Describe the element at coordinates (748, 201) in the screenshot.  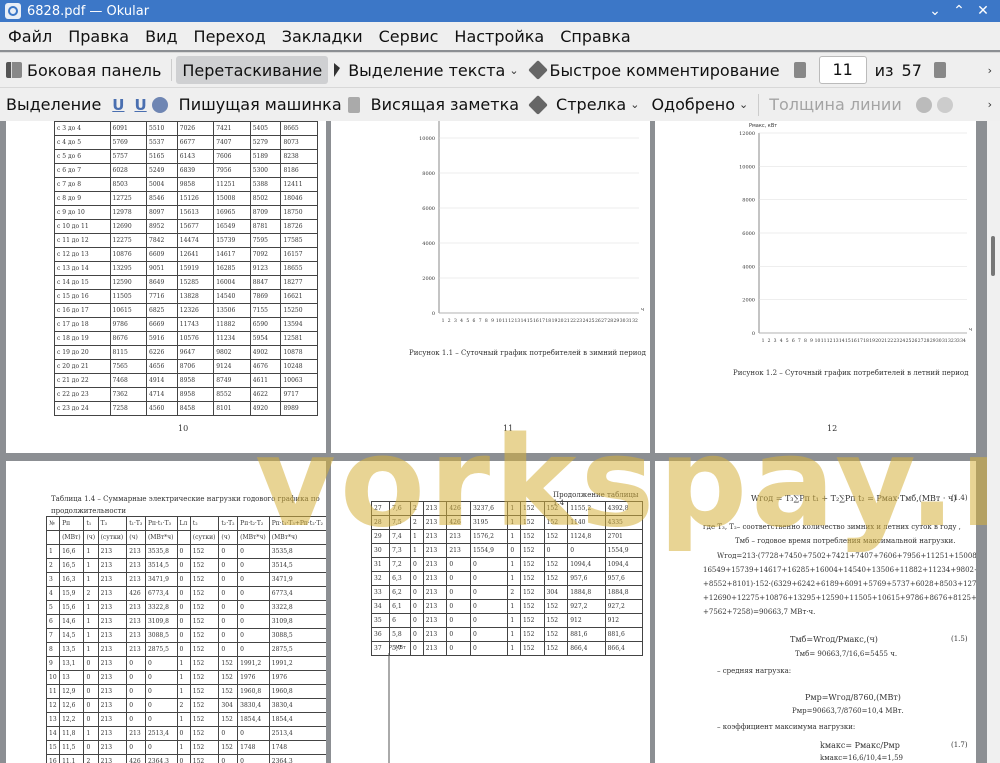
I see `y-tick-label: 8000` at that location.